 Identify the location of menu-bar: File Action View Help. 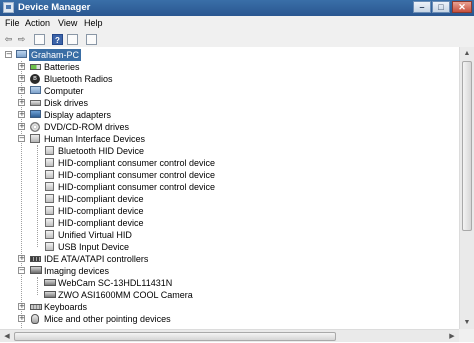
(237, 24).